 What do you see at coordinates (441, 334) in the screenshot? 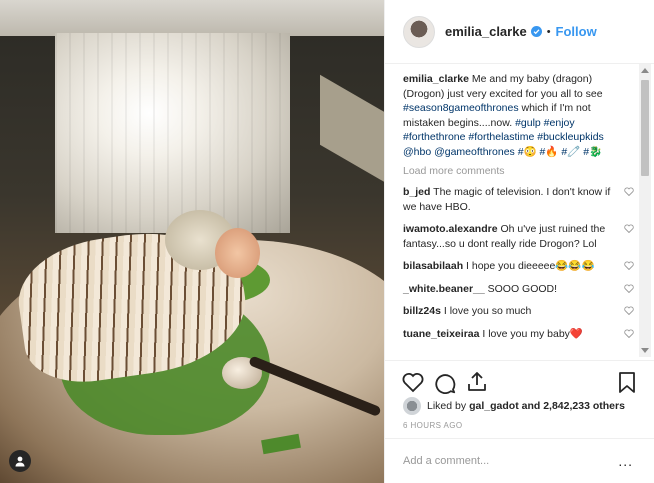
I see `comment-username: tuane_teixeiraa` at bounding box center [441, 334].